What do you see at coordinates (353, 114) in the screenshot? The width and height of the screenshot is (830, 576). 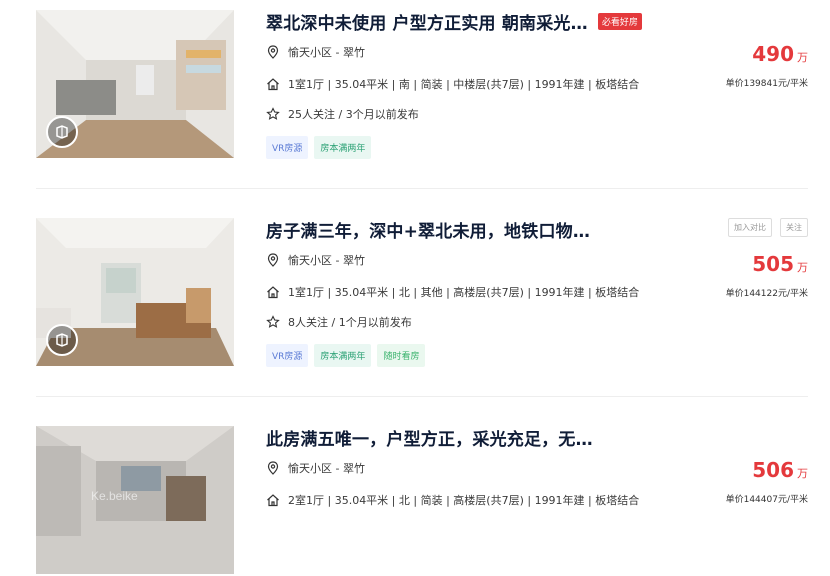 I see `follow-info: 25人关注 / 3个月以前发布` at bounding box center [353, 114].